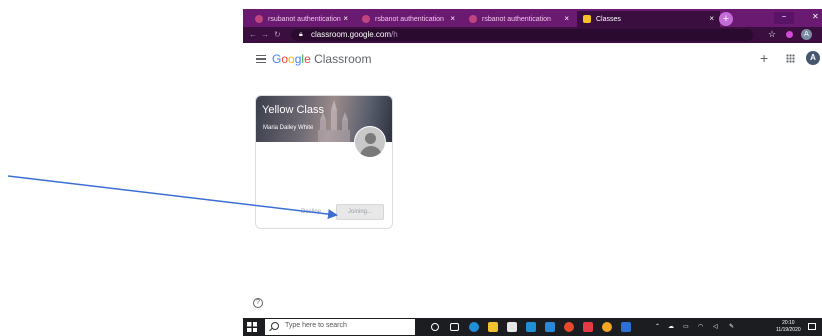 The width and height of the screenshot is (822, 336). I want to click on windows-start-icon, so click(252, 327).